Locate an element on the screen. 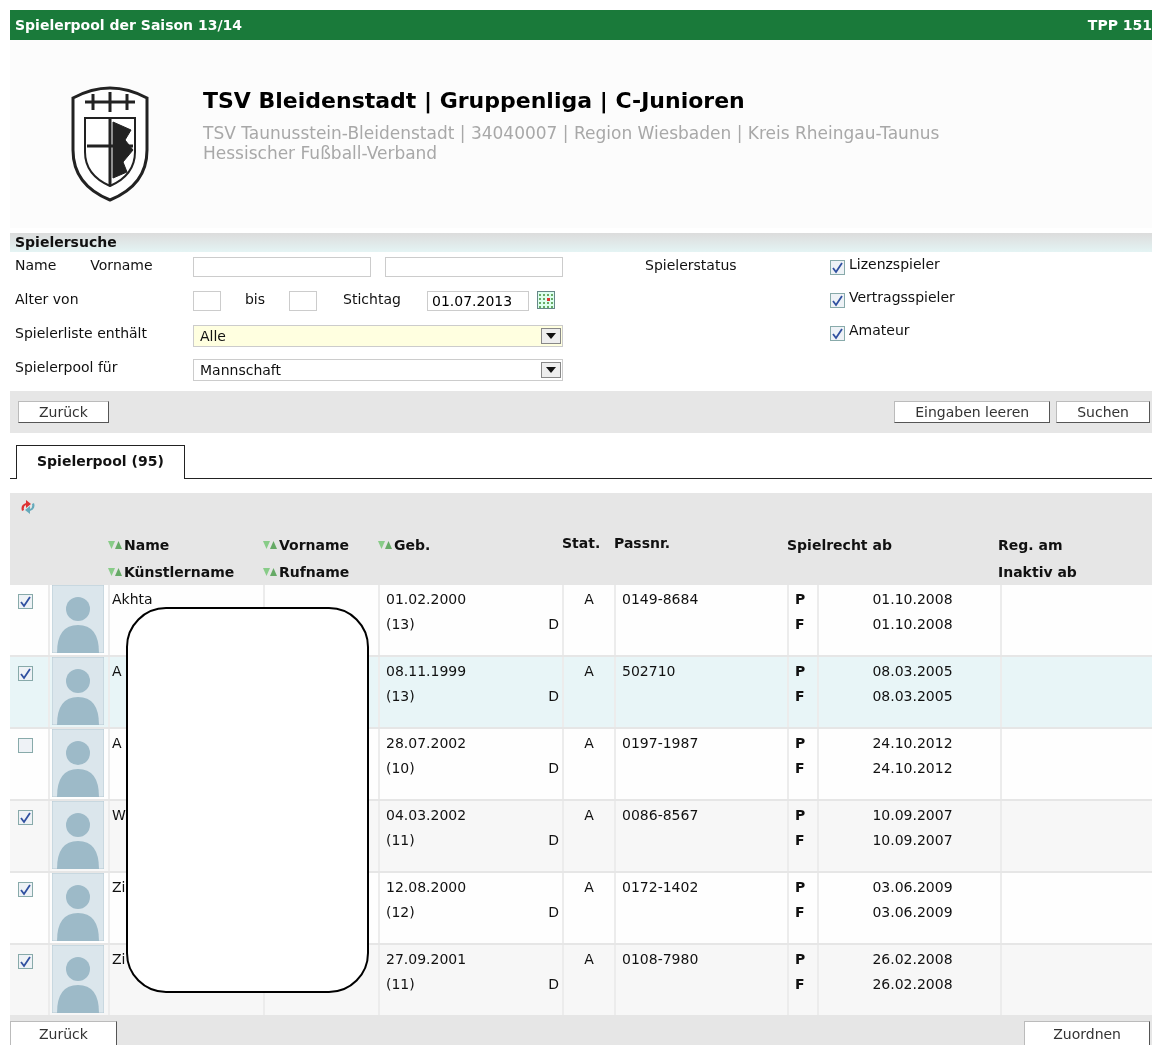 The image size is (1152, 1045). window-title: Spielerpool der Saison 13/14 is located at coordinates (129, 25).